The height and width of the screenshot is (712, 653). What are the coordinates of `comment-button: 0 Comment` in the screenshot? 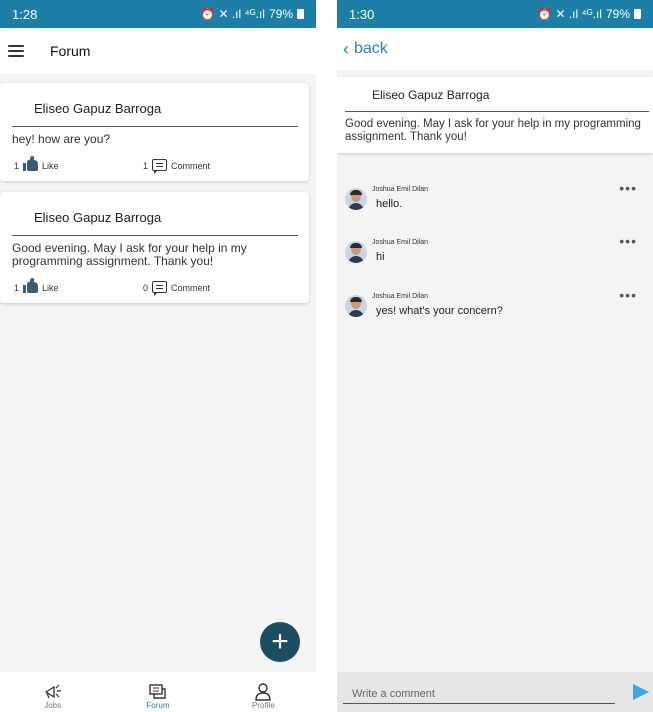 It's located at (177, 288).